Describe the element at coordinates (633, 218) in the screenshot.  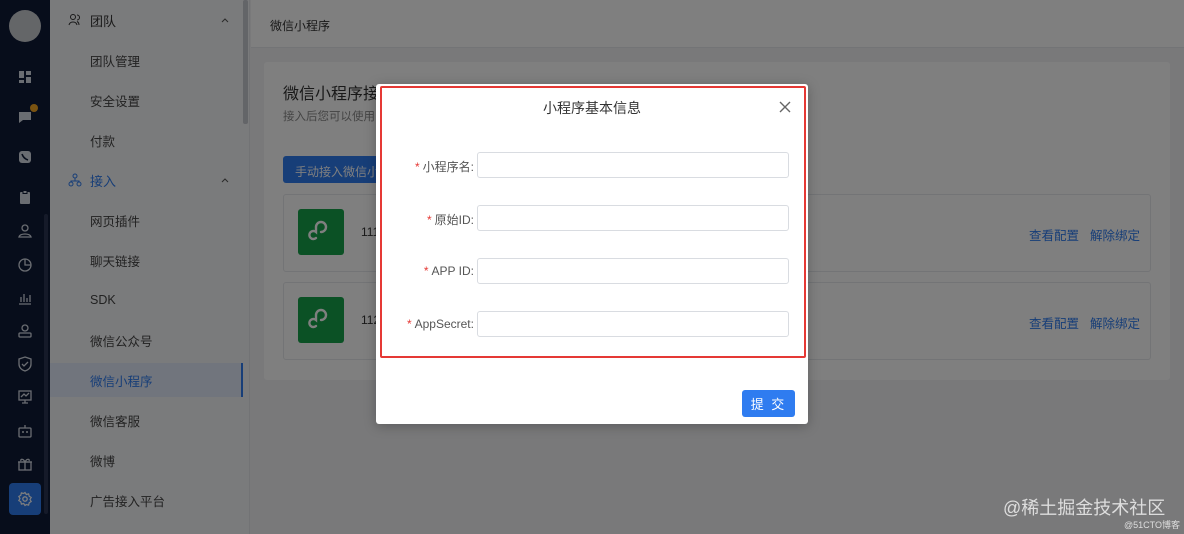
I see `original-id-input` at that location.